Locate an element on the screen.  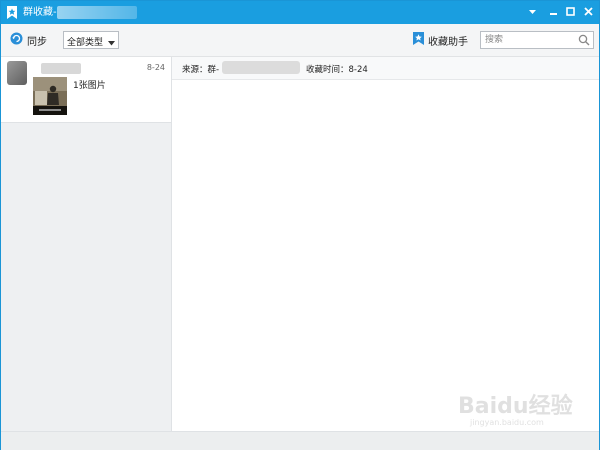
image-thumbnail is located at coordinates (50, 96).